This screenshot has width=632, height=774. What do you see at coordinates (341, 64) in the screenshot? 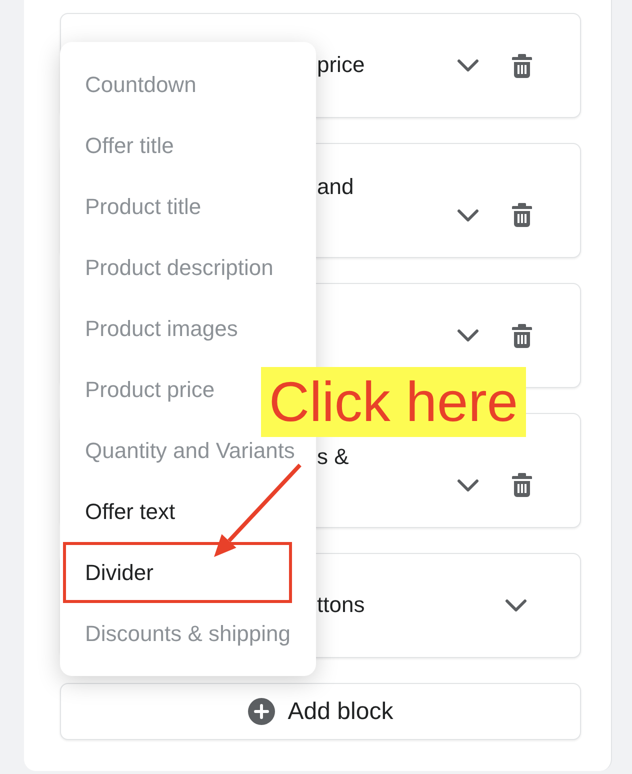
I see `block-title: price` at bounding box center [341, 64].